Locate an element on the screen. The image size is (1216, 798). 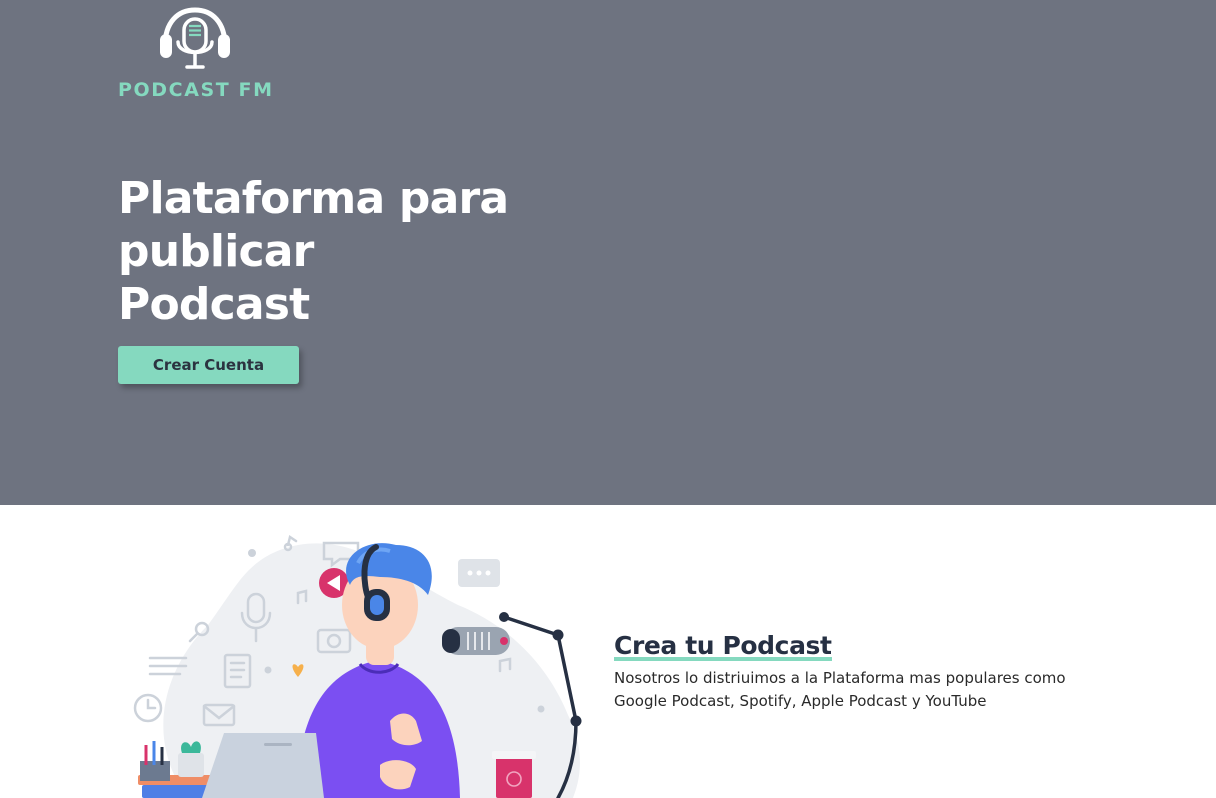
headline-line-2: publicar is located at coordinates (216, 251).